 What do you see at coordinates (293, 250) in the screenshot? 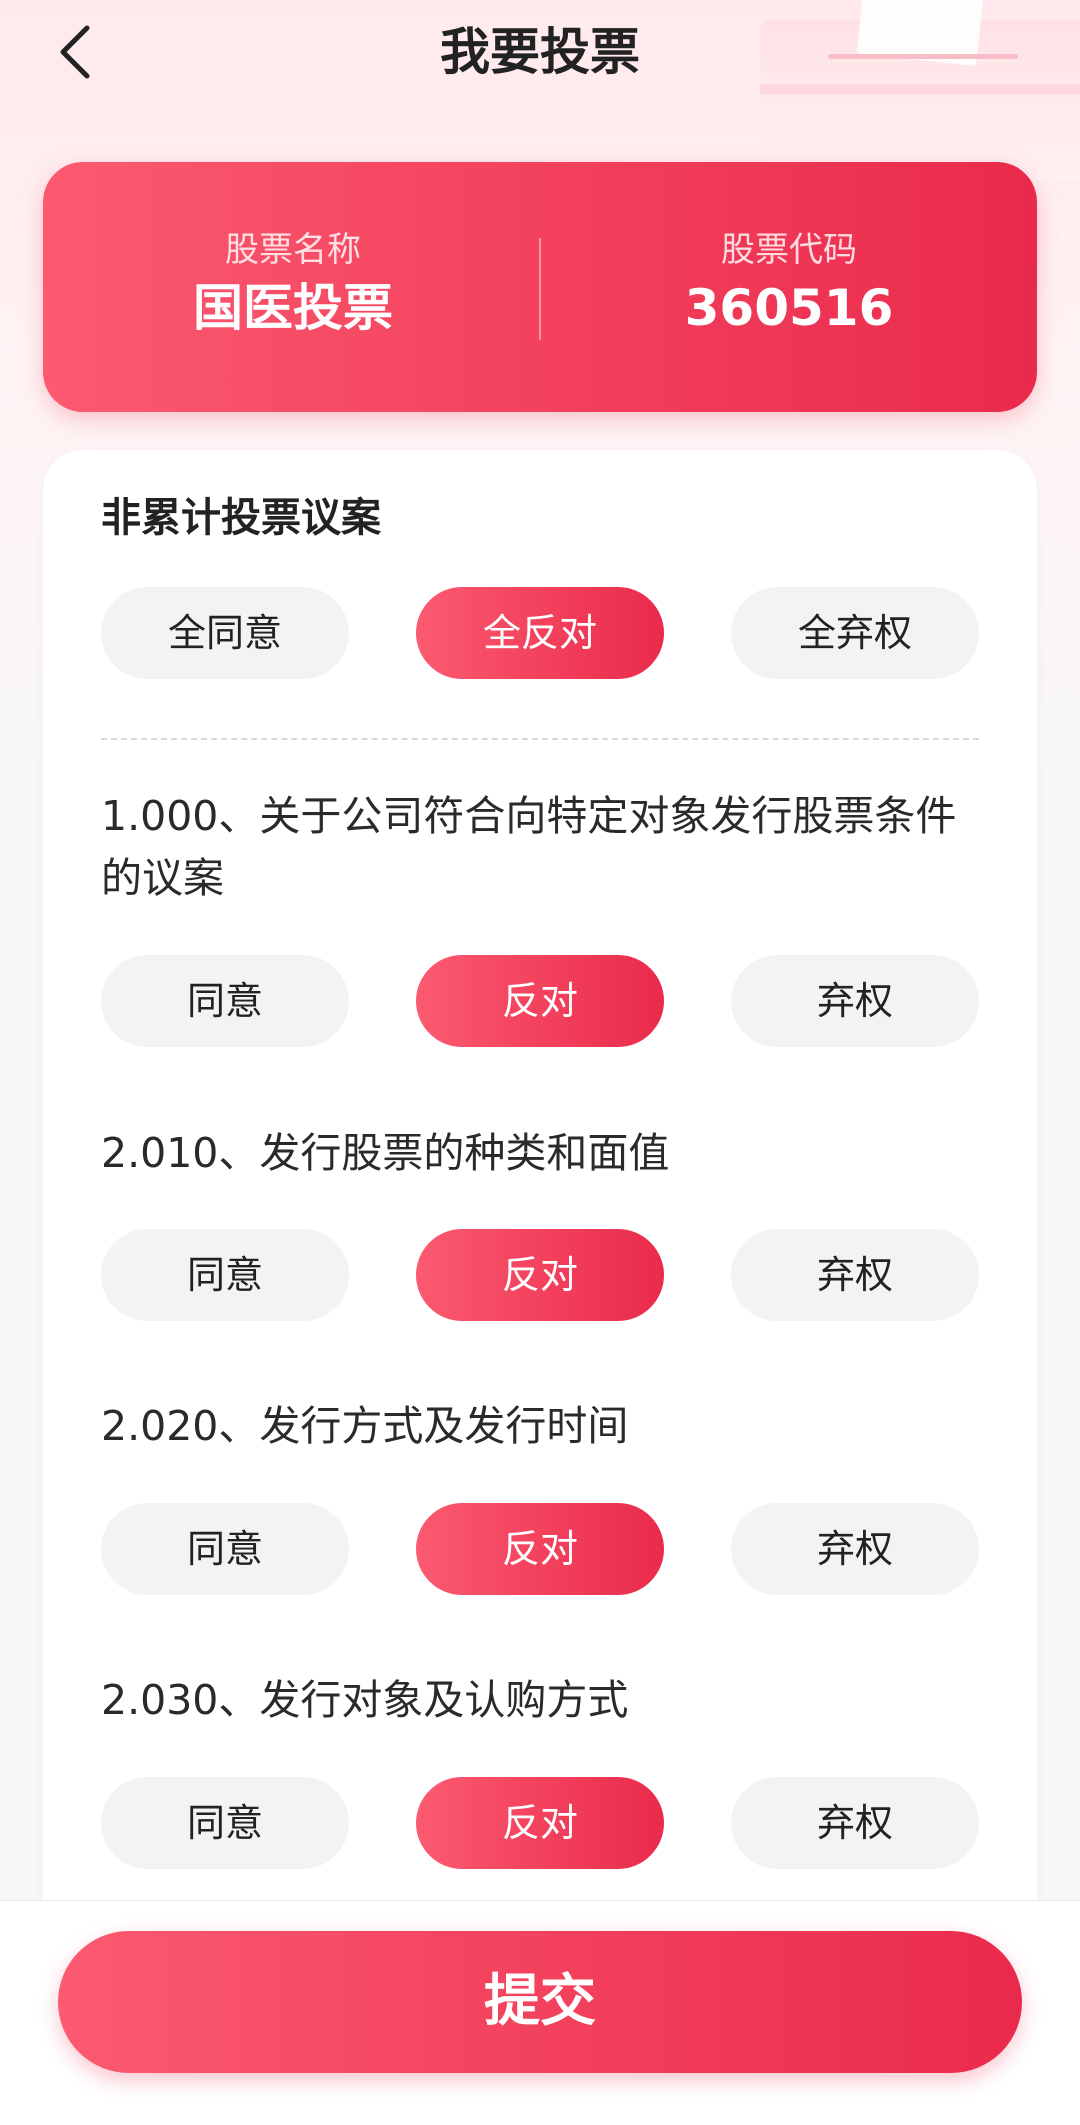
I see `stock-name-label: 股票名称` at bounding box center [293, 250].